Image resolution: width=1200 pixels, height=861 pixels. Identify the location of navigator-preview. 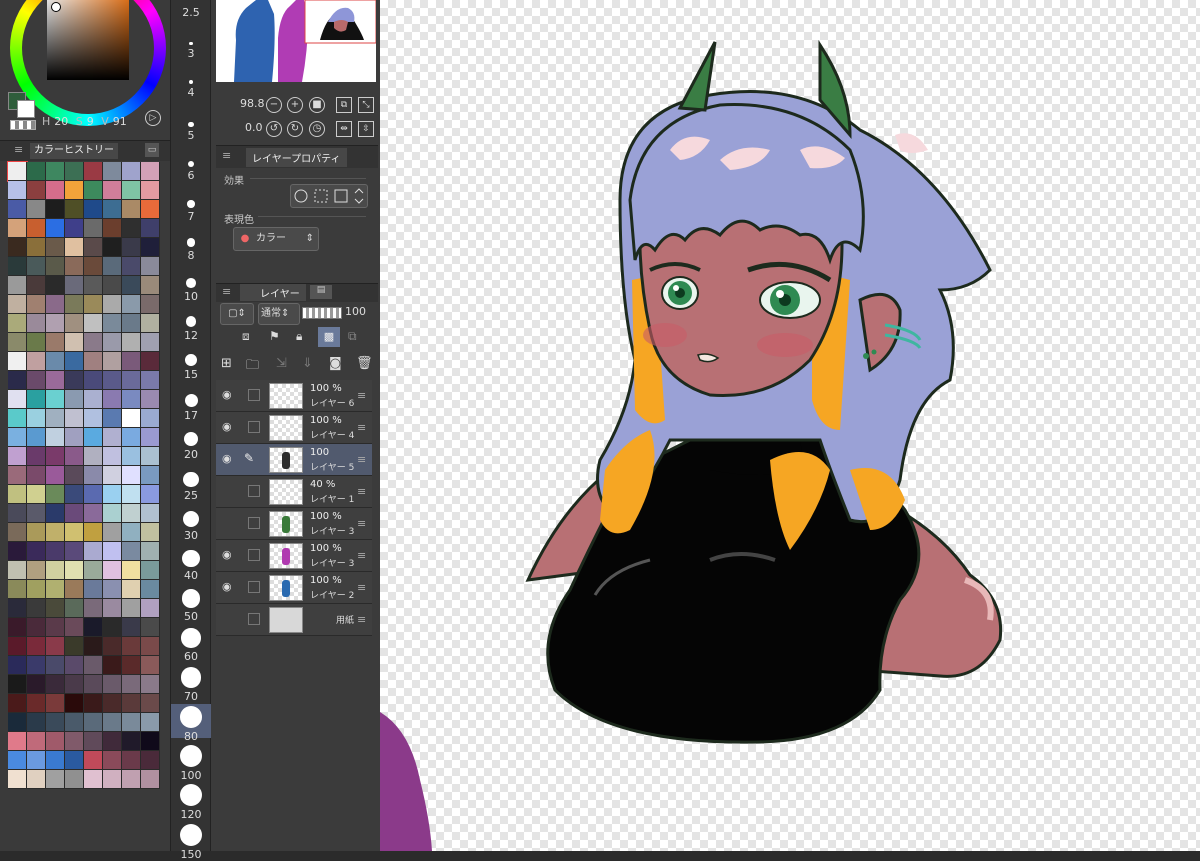
(296, 41).